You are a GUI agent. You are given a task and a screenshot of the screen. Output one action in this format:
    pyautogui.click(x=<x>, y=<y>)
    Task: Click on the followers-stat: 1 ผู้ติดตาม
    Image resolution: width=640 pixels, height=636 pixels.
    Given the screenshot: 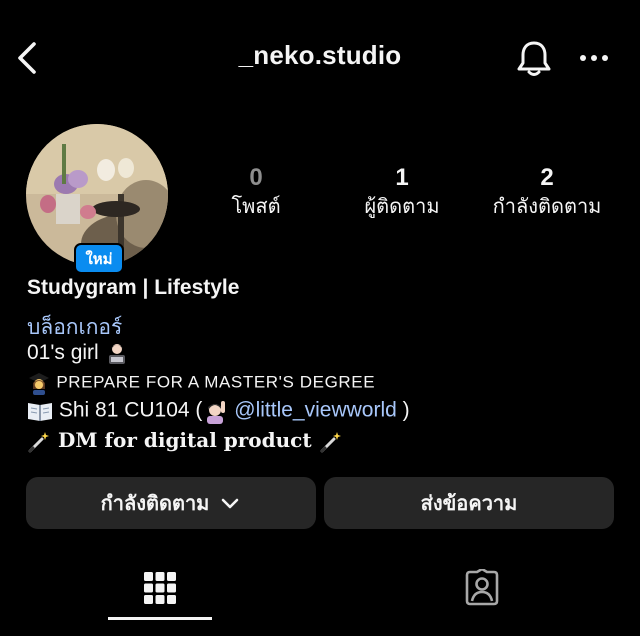 What is the action you would take?
    pyautogui.click(x=402, y=192)
    